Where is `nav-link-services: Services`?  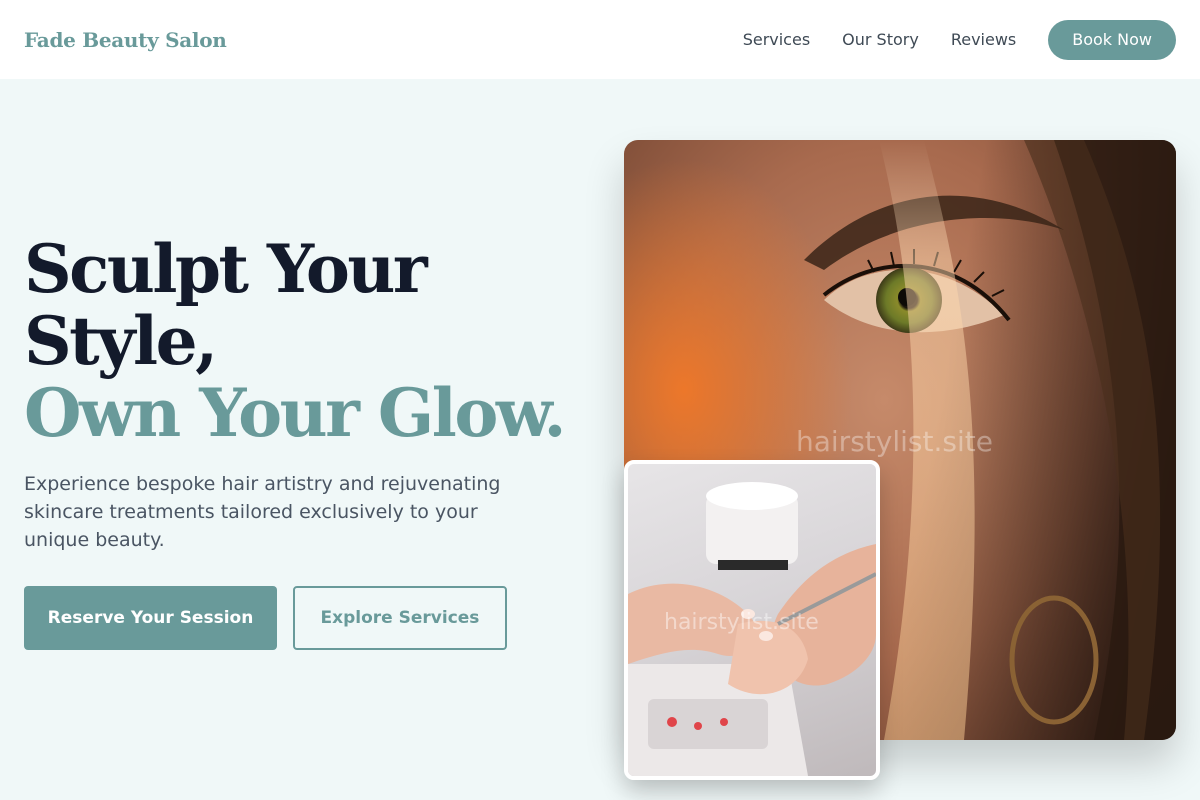
nav-link-services: Services is located at coordinates (776, 39).